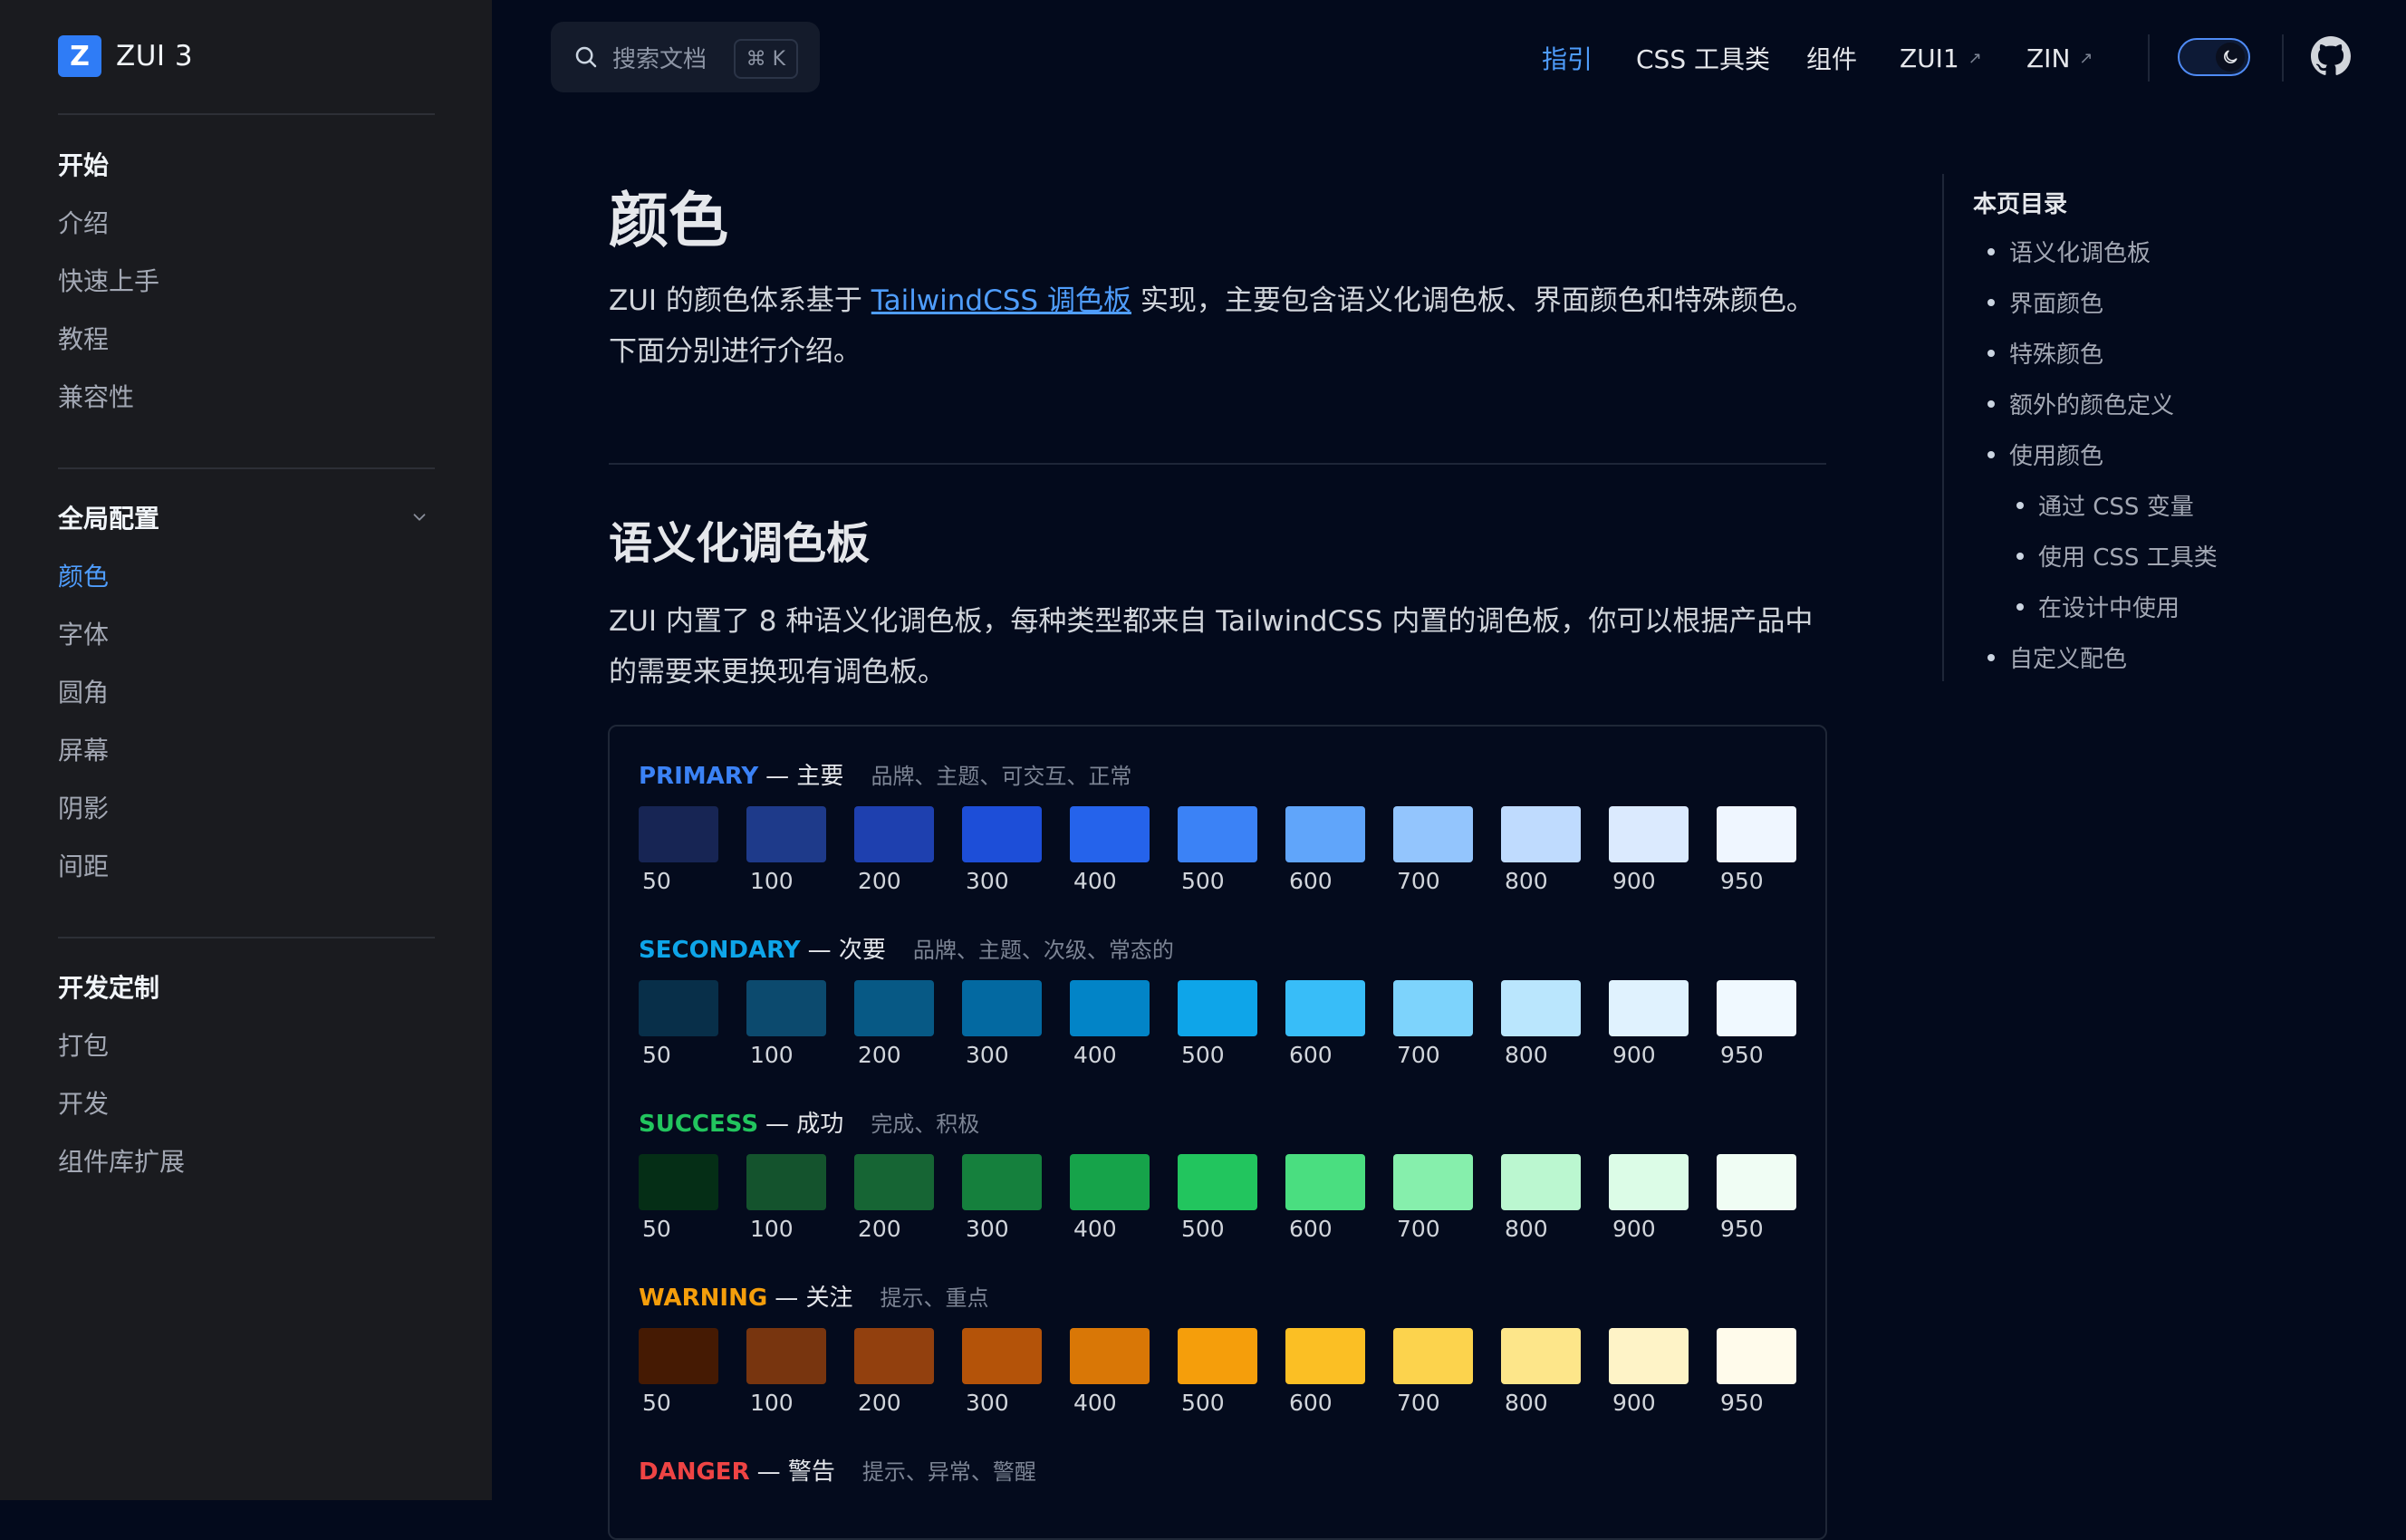 Image resolution: width=2406 pixels, height=1540 pixels. What do you see at coordinates (880, 1403) in the screenshot?
I see `swatch-label: 200` at bounding box center [880, 1403].